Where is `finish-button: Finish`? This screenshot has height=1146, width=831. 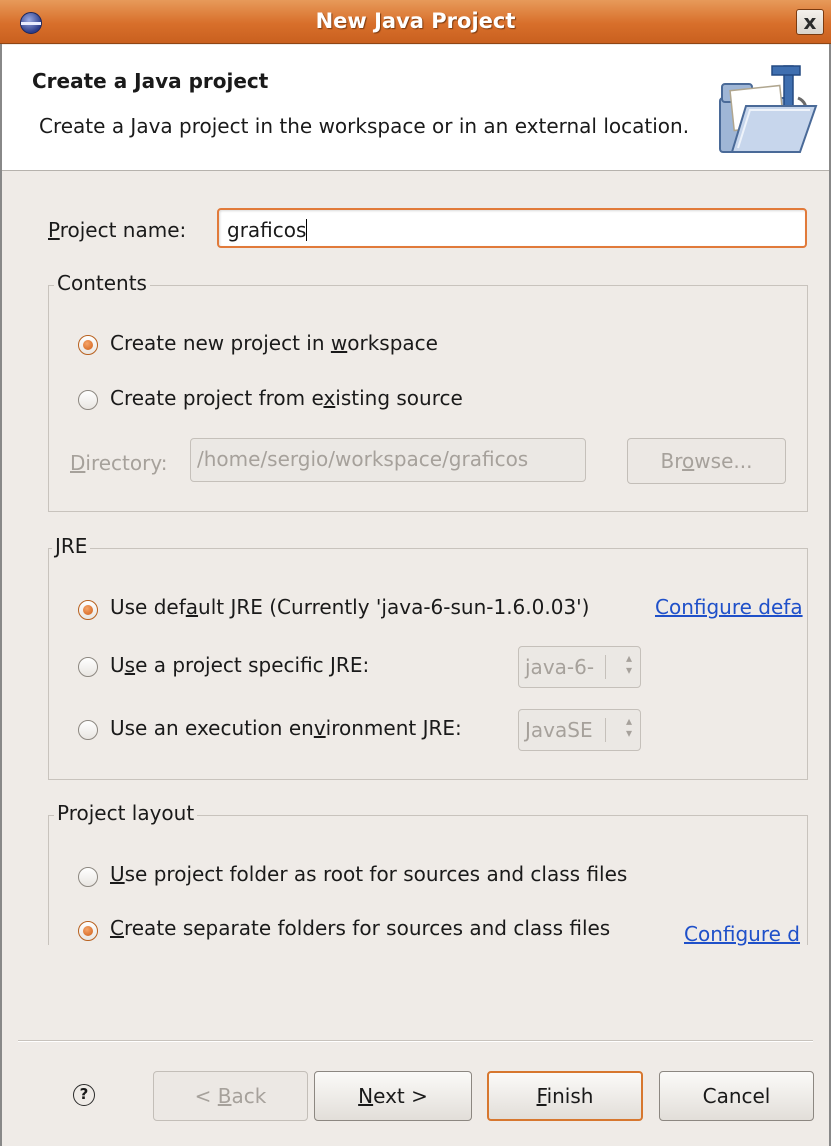
finish-button: Finish is located at coordinates (565, 1096).